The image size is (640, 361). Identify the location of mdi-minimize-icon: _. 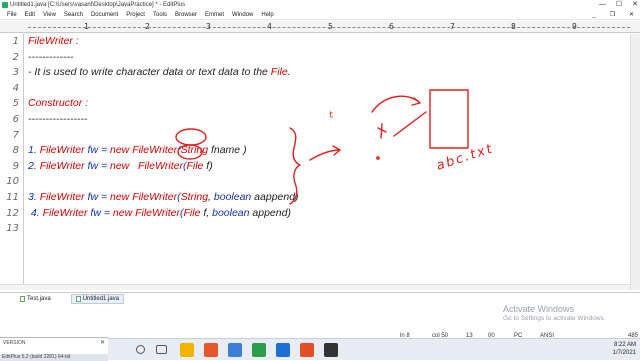
(593, 15).